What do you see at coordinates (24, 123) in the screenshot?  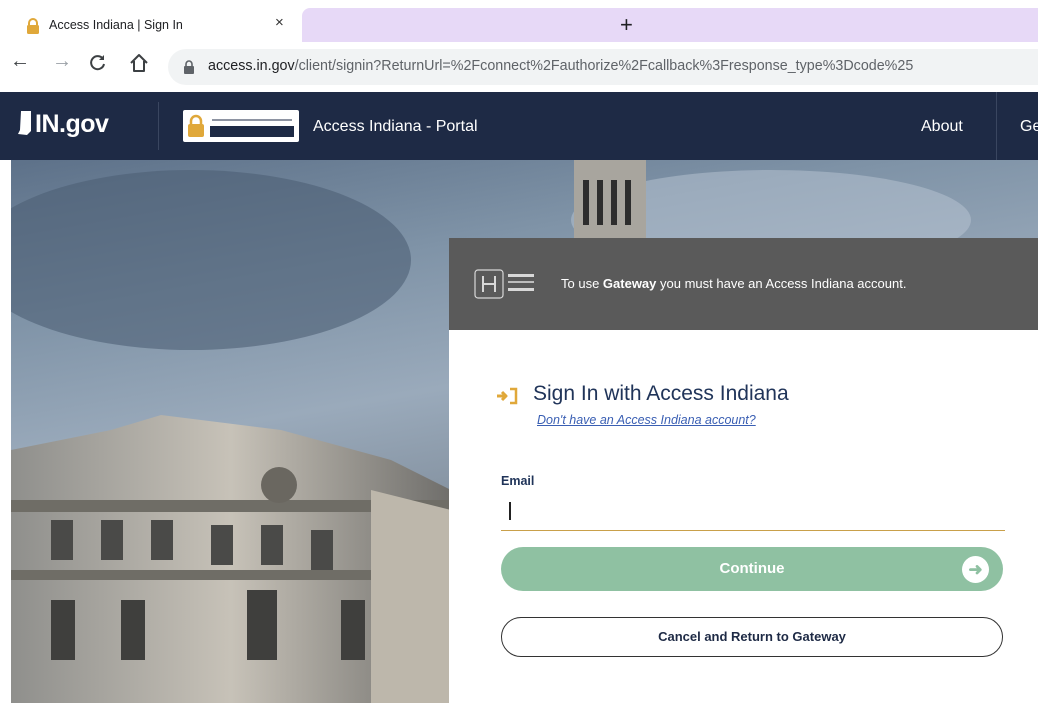 I see `indiana-state-icon` at bounding box center [24, 123].